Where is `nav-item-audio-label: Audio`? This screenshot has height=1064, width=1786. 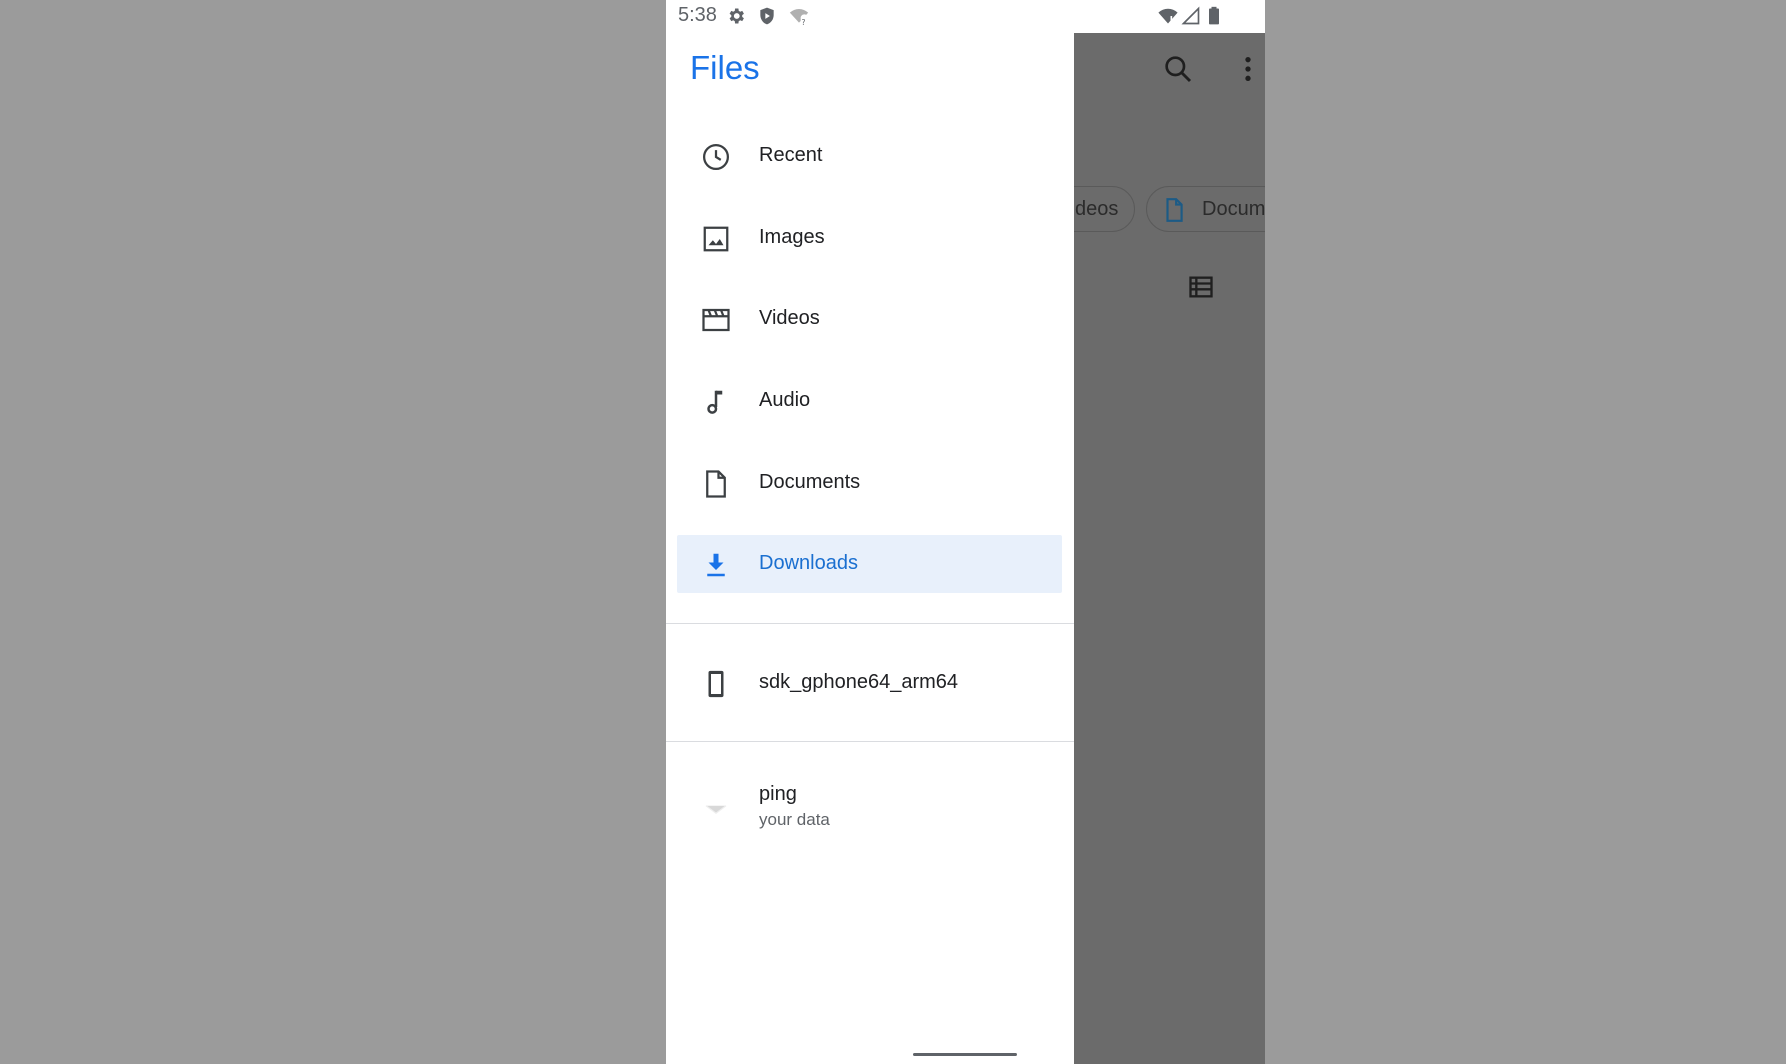 nav-item-audio-label: Audio is located at coordinates (785, 400).